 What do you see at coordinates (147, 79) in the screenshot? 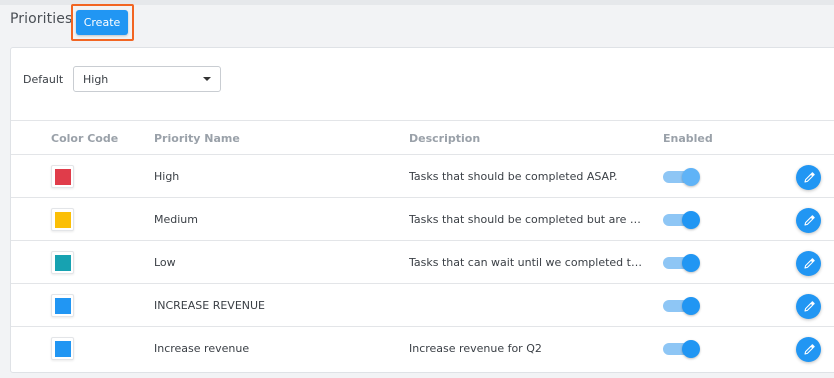
I see `default-priority-select: High` at bounding box center [147, 79].